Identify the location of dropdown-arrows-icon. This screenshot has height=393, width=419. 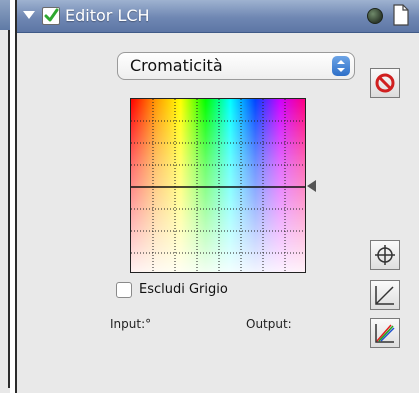
(341, 66).